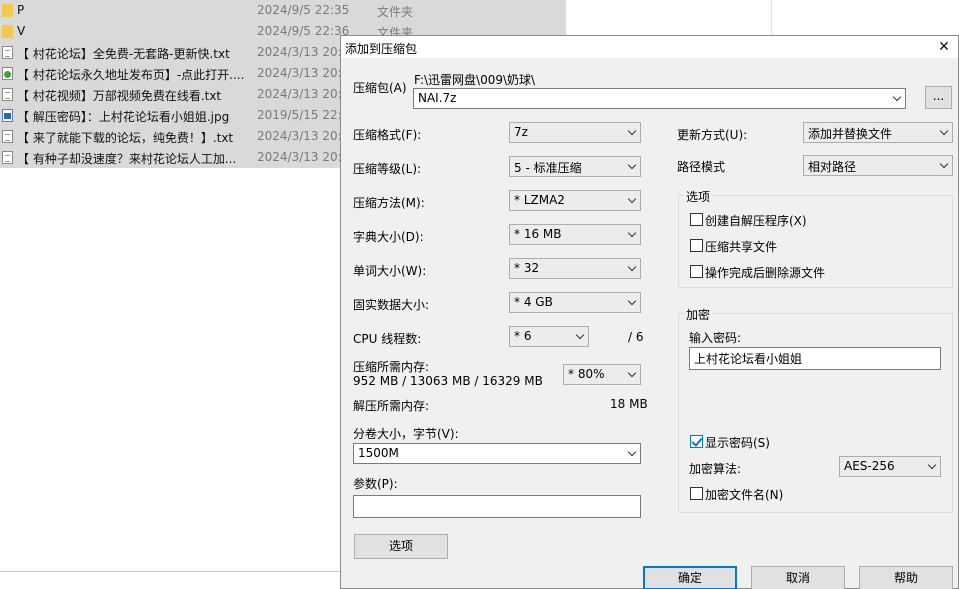 The width and height of the screenshot is (959, 589). I want to click on sfx-checkbox, so click(696, 219).